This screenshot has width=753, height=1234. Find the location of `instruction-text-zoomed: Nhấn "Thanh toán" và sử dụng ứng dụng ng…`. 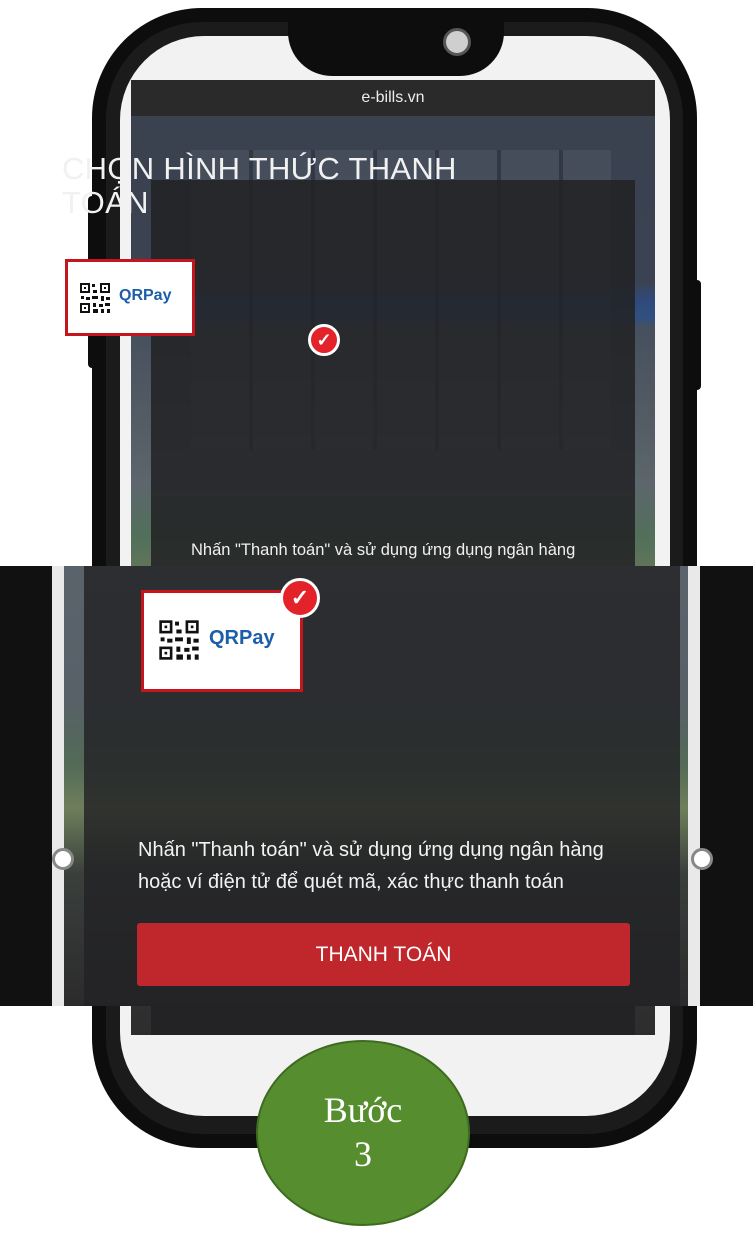

instruction-text-zoomed: Nhấn "Thanh toán" và sử dụng ứng dụng ng… is located at coordinates (418, 866).